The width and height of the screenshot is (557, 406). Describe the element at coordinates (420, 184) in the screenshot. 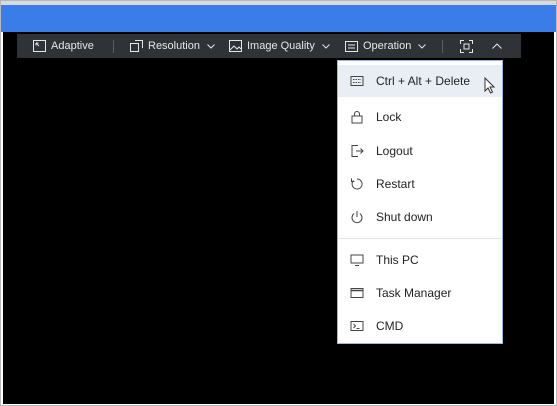

I see `menu-item-restart: Restart` at that location.